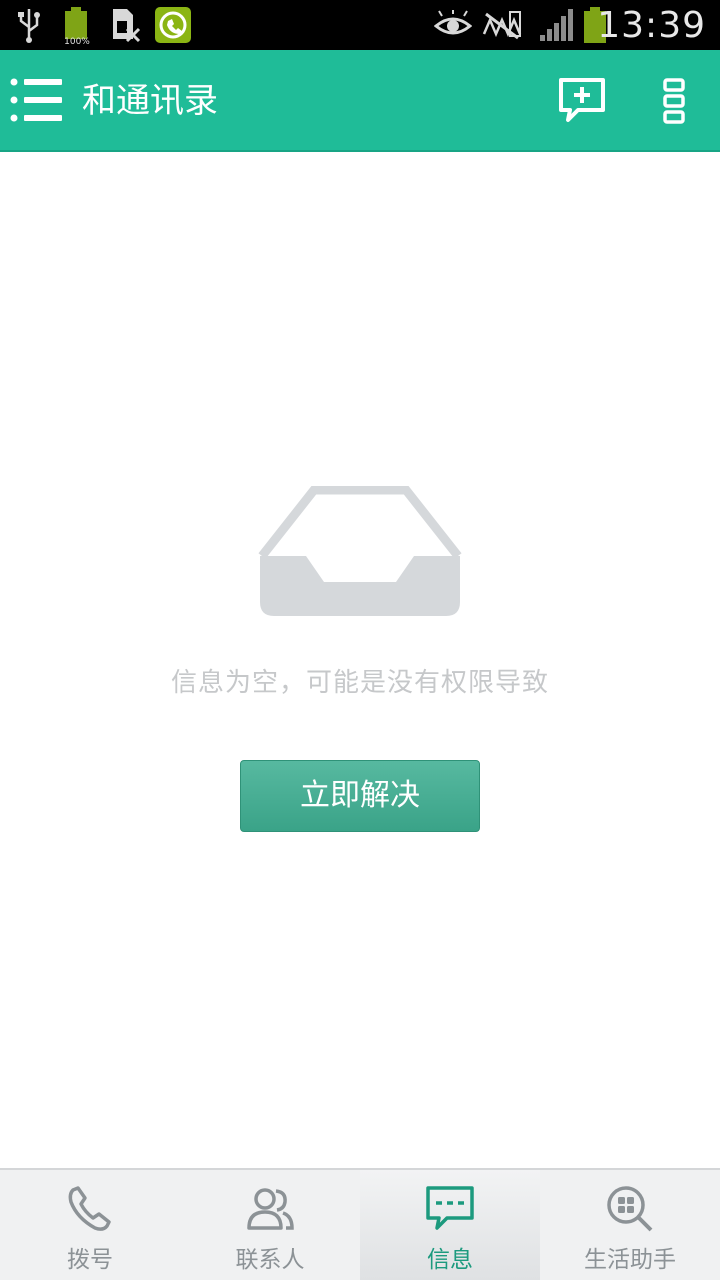 Image resolution: width=720 pixels, height=1280 pixels. I want to click on app-title: 和通讯录, so click(150, 101).